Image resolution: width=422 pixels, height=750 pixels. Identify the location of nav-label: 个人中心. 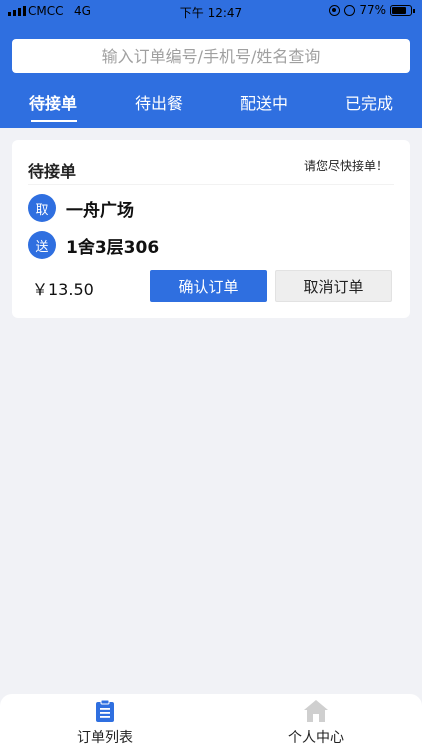
(316, 738).